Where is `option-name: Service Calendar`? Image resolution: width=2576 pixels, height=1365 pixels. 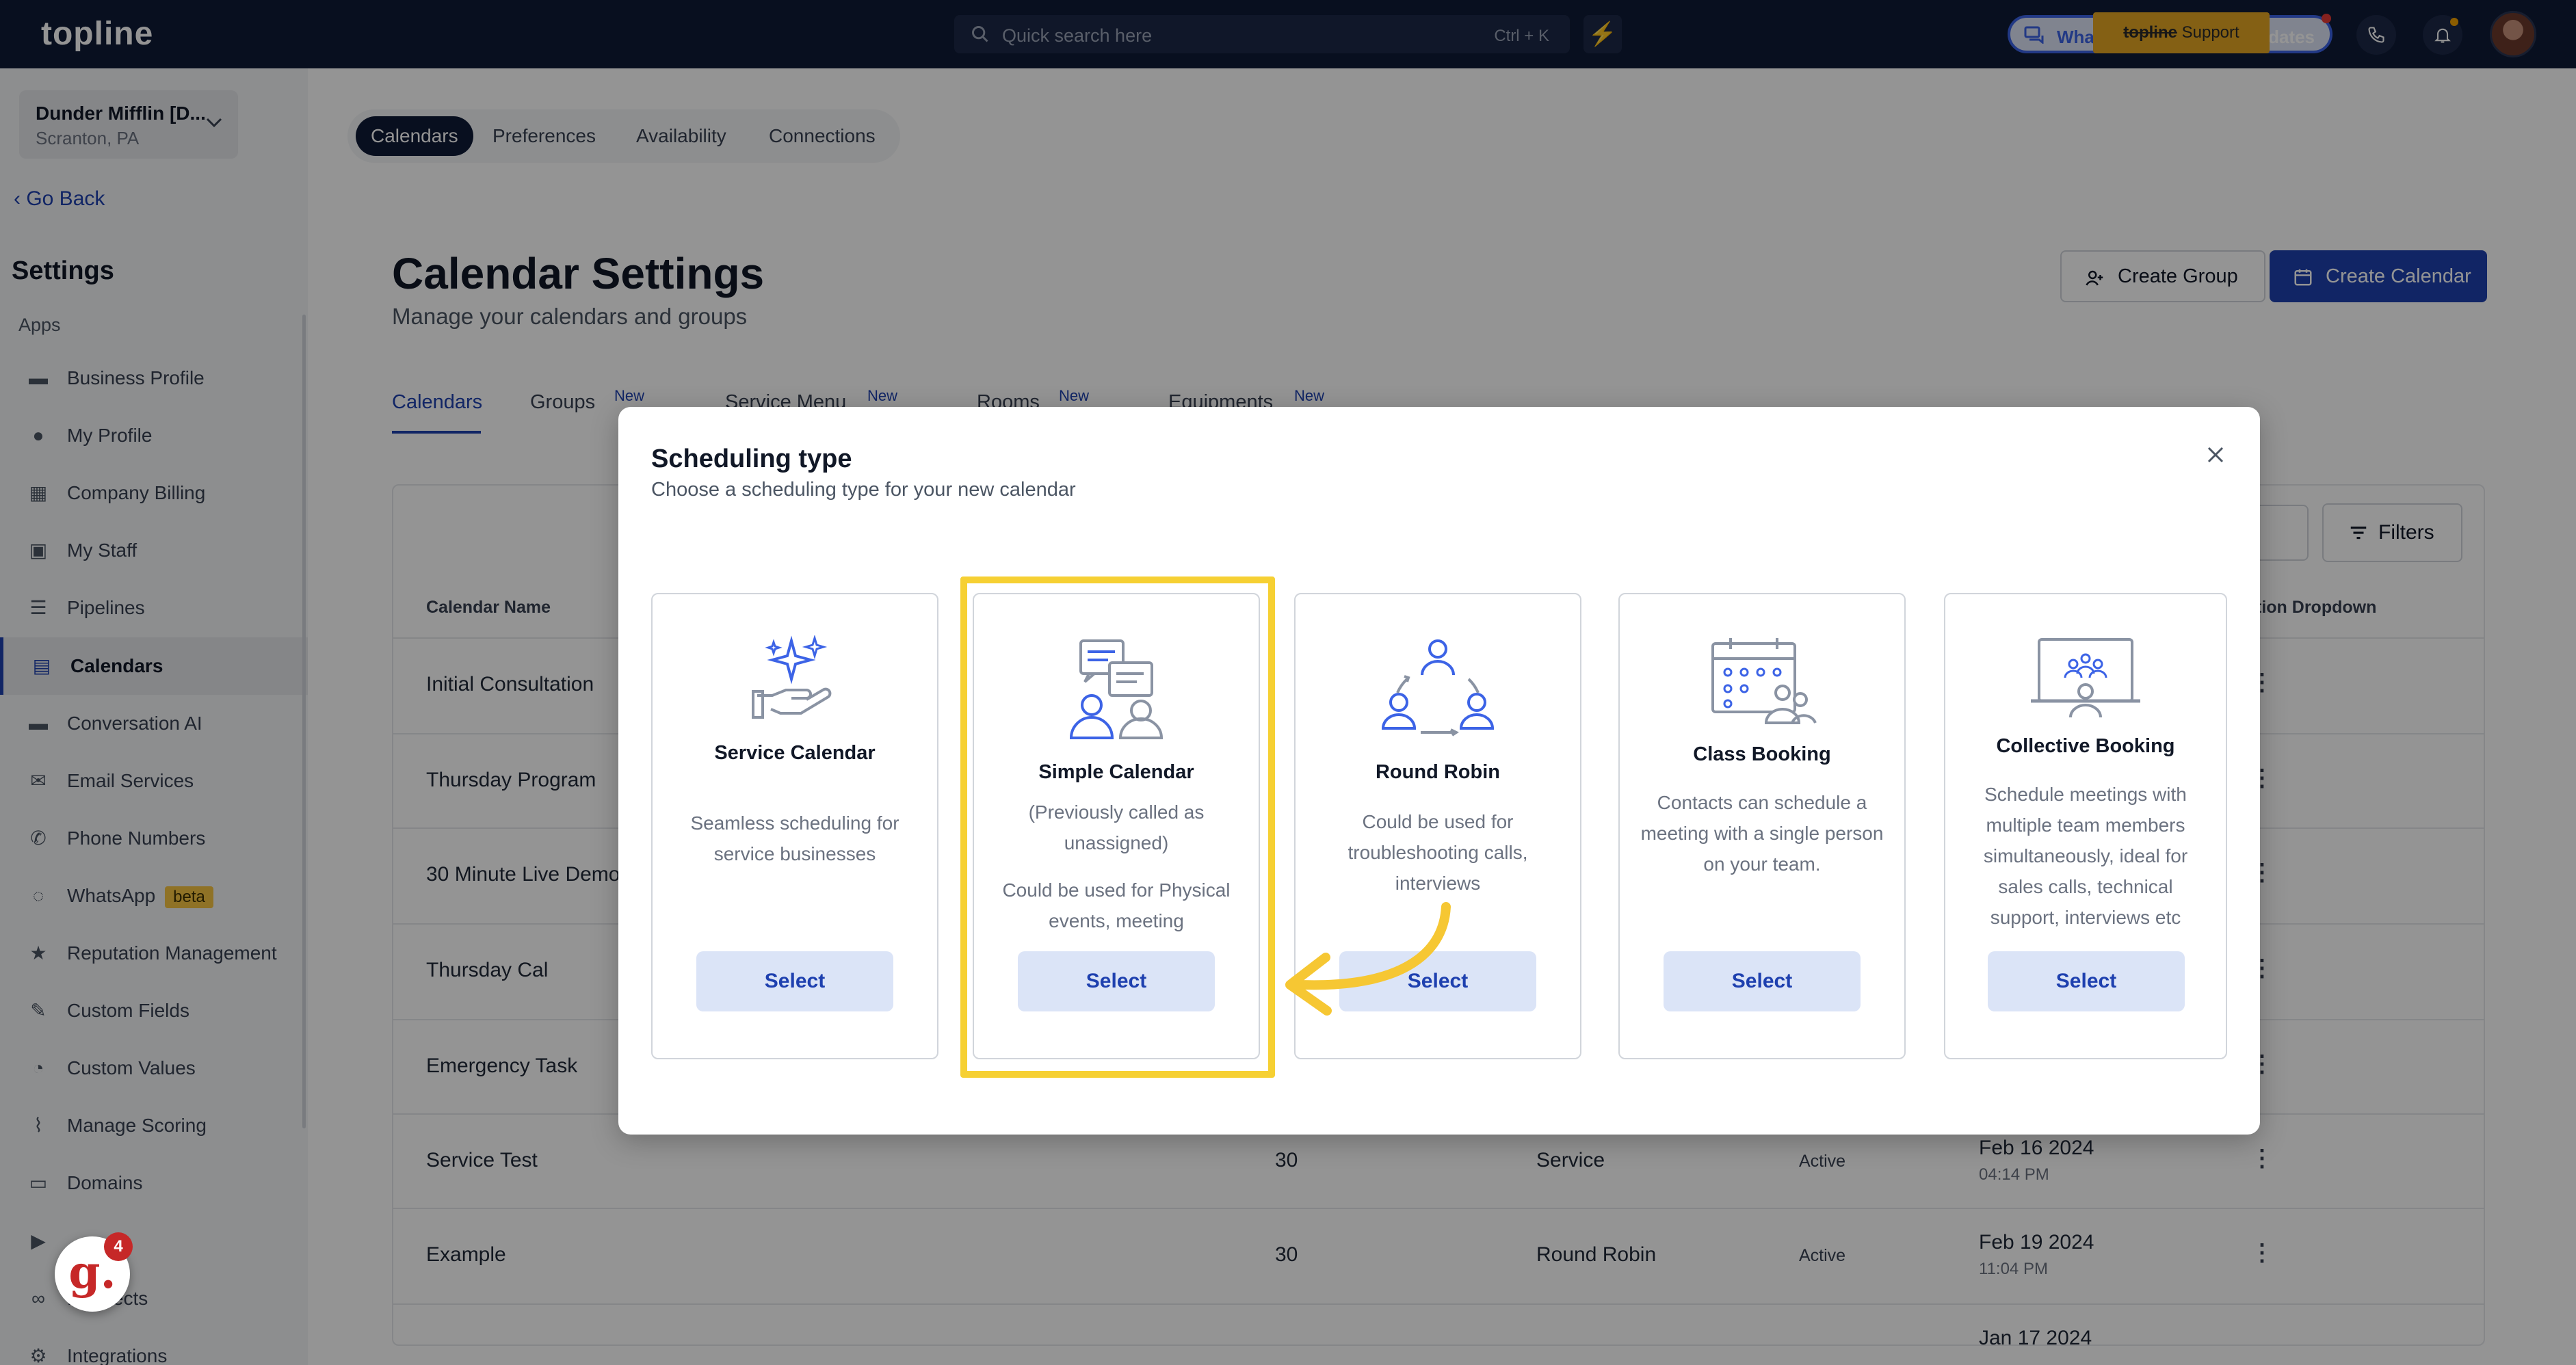 option-name: Service Calendar is located at coordinates (795, 753).